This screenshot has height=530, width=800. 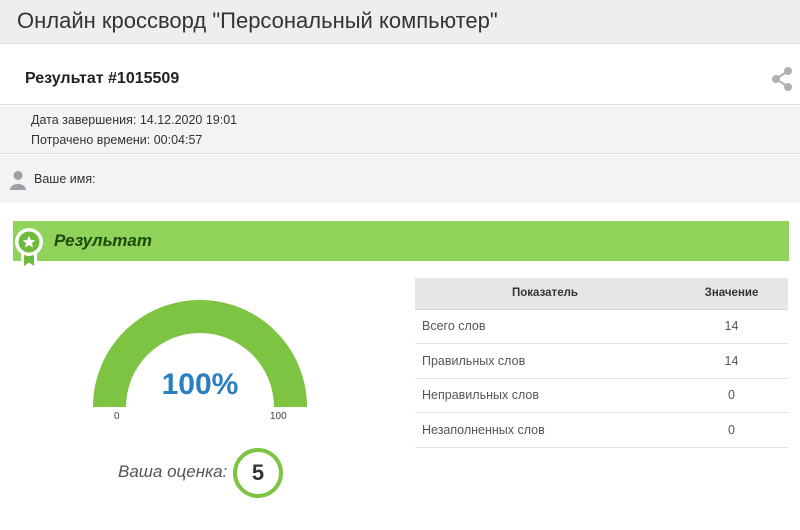 What do you see at coordinates (173, 471) in the screenshot?
I see `grade-label: Ваша оценка:` at bounding box center [173, 471].